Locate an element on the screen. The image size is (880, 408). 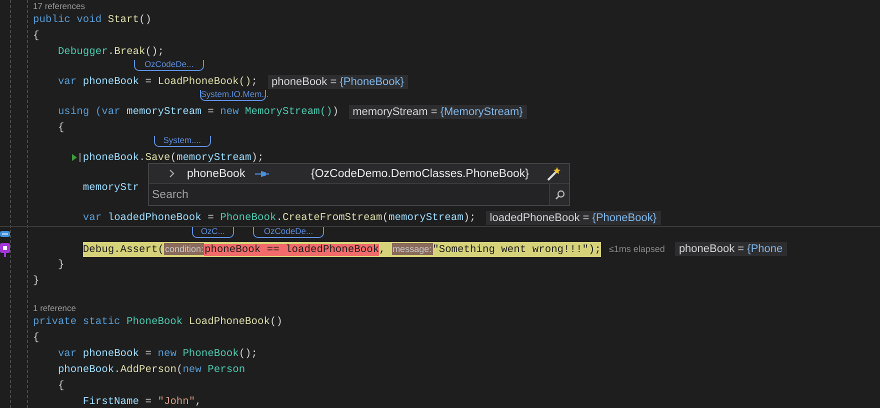
run-to-line-icon is located at coordinates (77, 157).